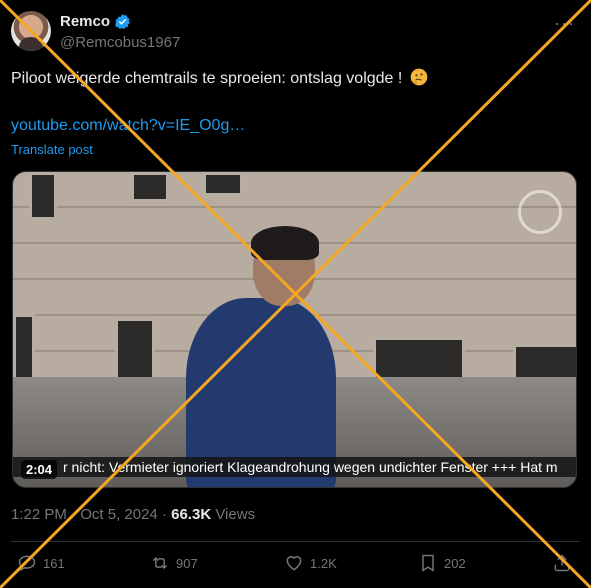 The width and height of the screenshot is (591, 588). I want to click on bookmark-icon, so click(428, 563).